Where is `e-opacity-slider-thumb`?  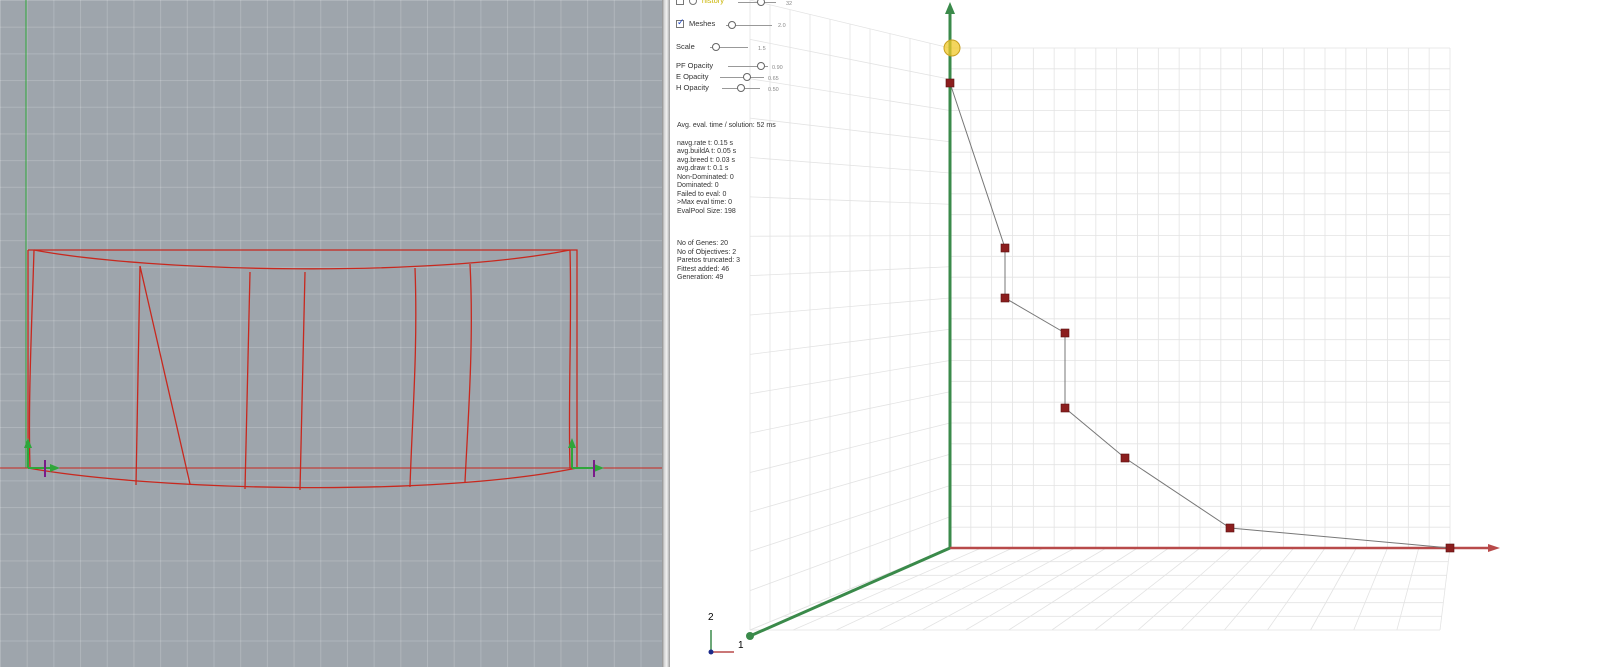
e-opacity-slider-thumb is located at coordinates (747, 77).